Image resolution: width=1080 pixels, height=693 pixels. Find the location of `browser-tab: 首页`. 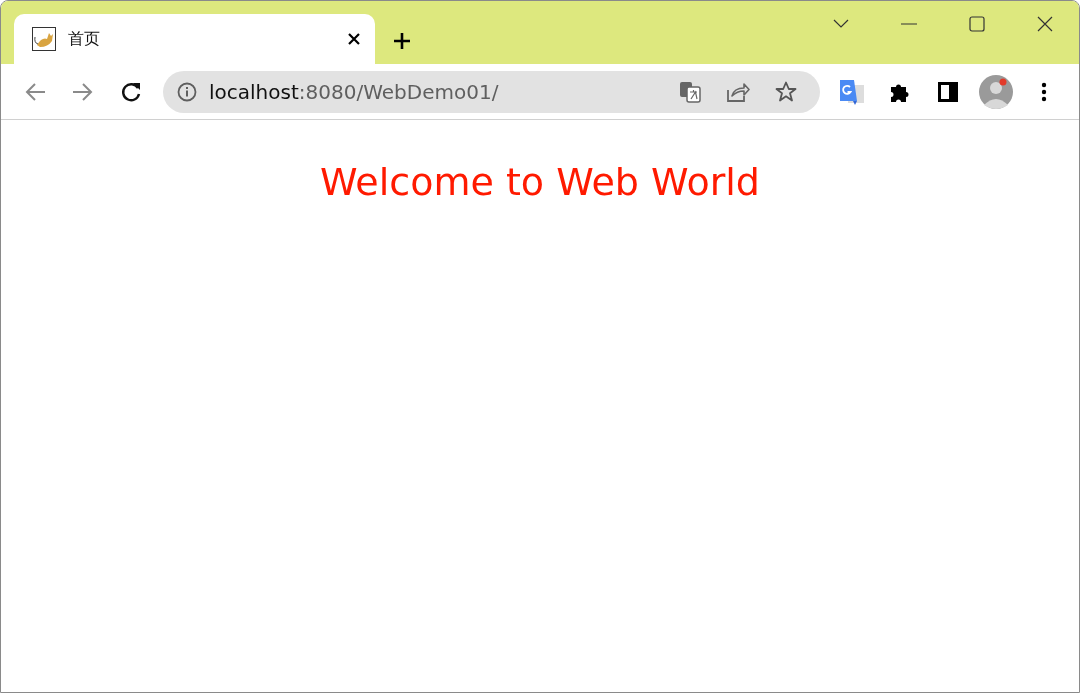

browser-tab: 首页 is located at coordinates (194, 39).